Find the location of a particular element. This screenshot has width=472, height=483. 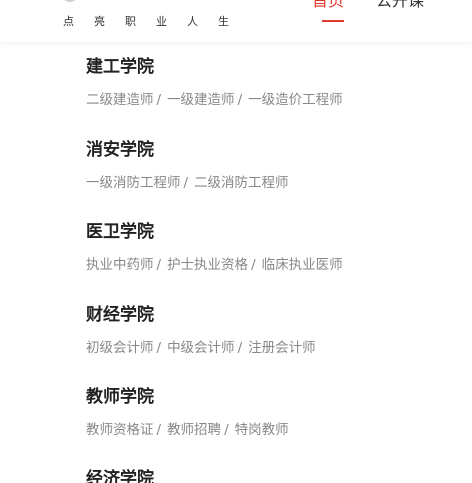

college-section-economics: 经济学院 is located at coordinates (266, 475).